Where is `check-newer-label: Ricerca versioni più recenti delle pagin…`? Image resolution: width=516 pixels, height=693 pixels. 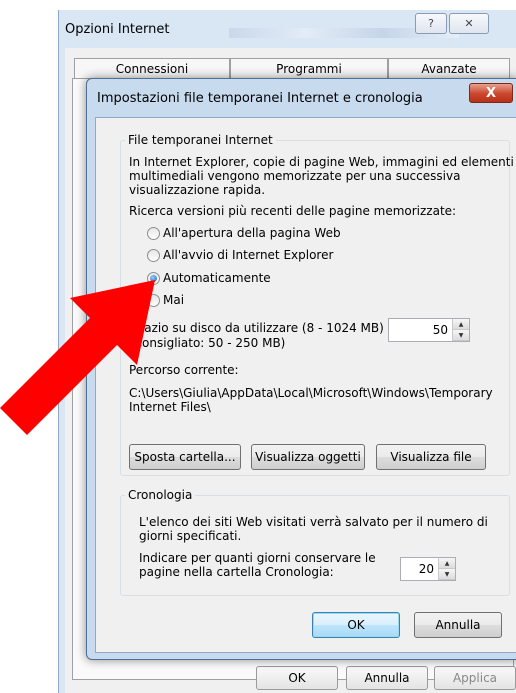
check-newer-label: Ricerca versioni più recenti delle pagin… is located at coordinates (293, 211).